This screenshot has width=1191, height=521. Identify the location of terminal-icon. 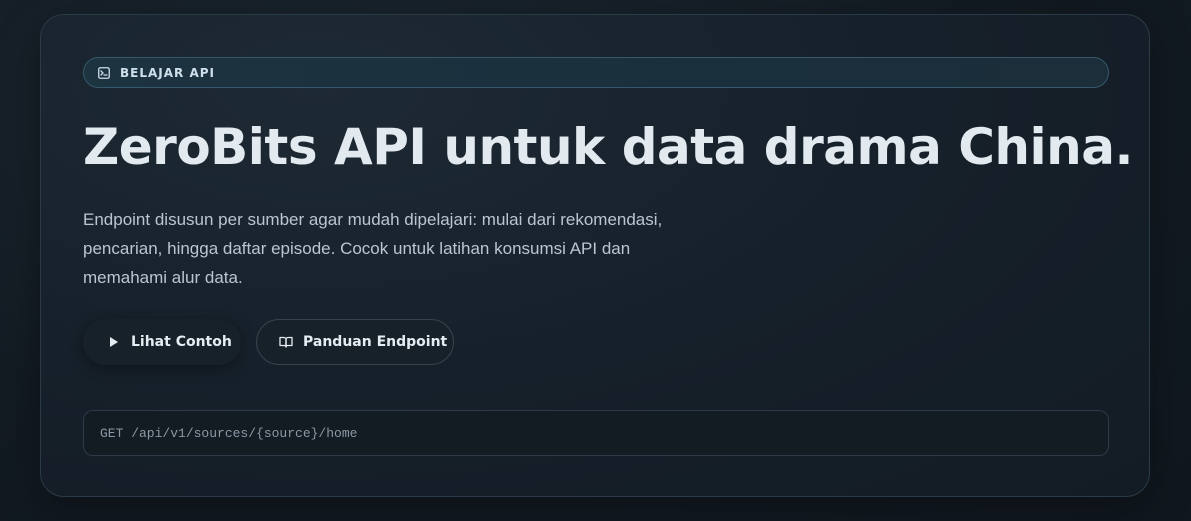
(104, 72).